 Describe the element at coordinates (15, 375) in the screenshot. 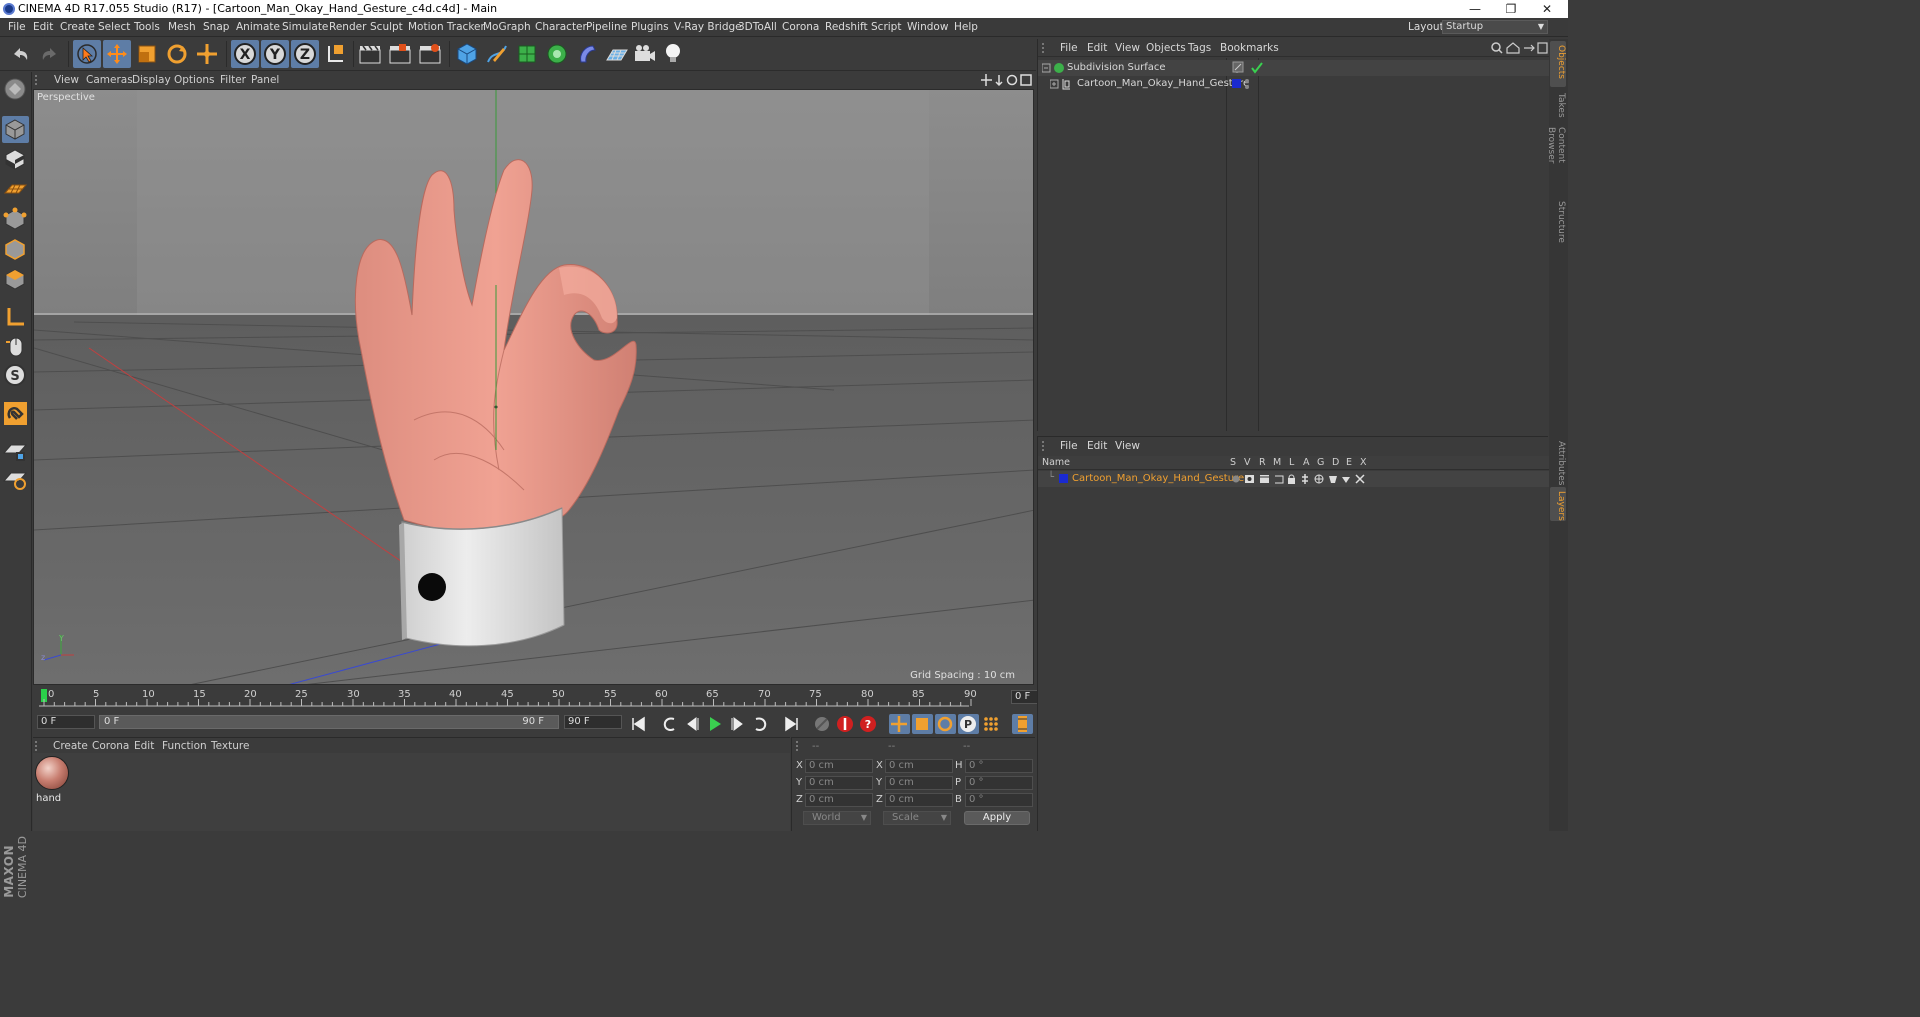

I see `solo-mode-button: S` at that location.